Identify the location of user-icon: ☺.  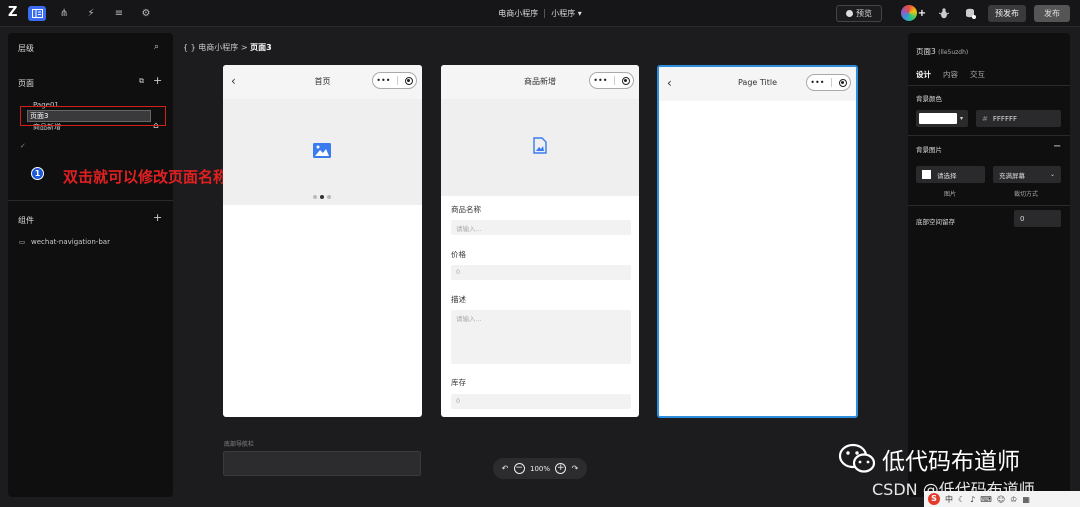
(1001, 499).